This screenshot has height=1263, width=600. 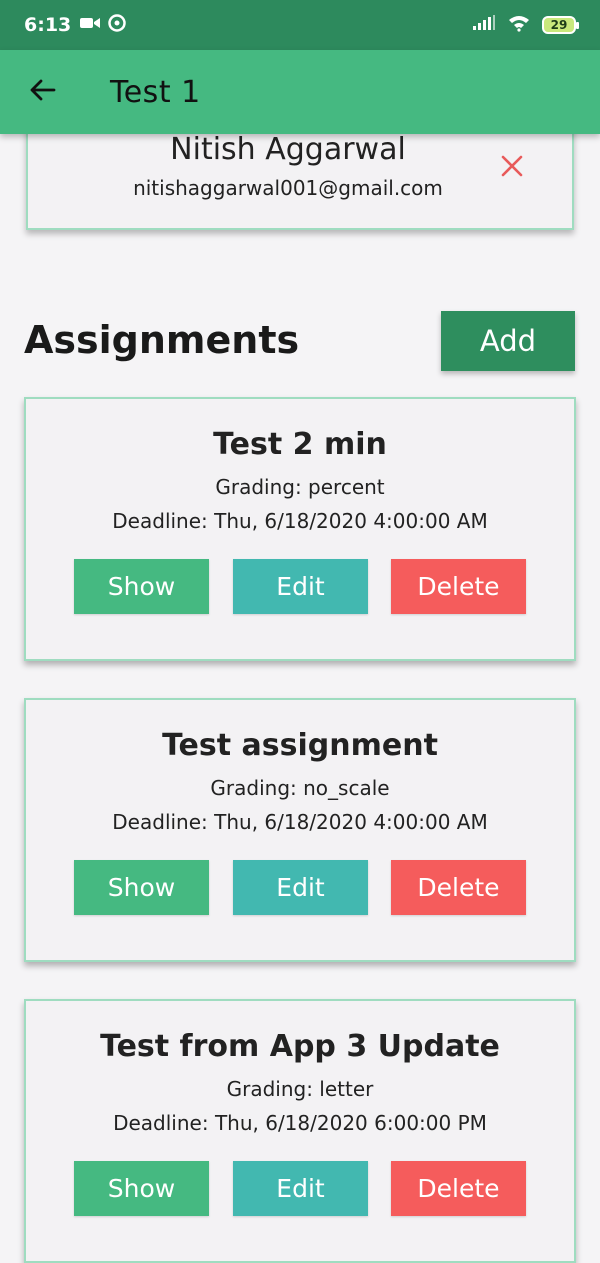 I want to click on status-right: 29, so click(x=525, y=25).